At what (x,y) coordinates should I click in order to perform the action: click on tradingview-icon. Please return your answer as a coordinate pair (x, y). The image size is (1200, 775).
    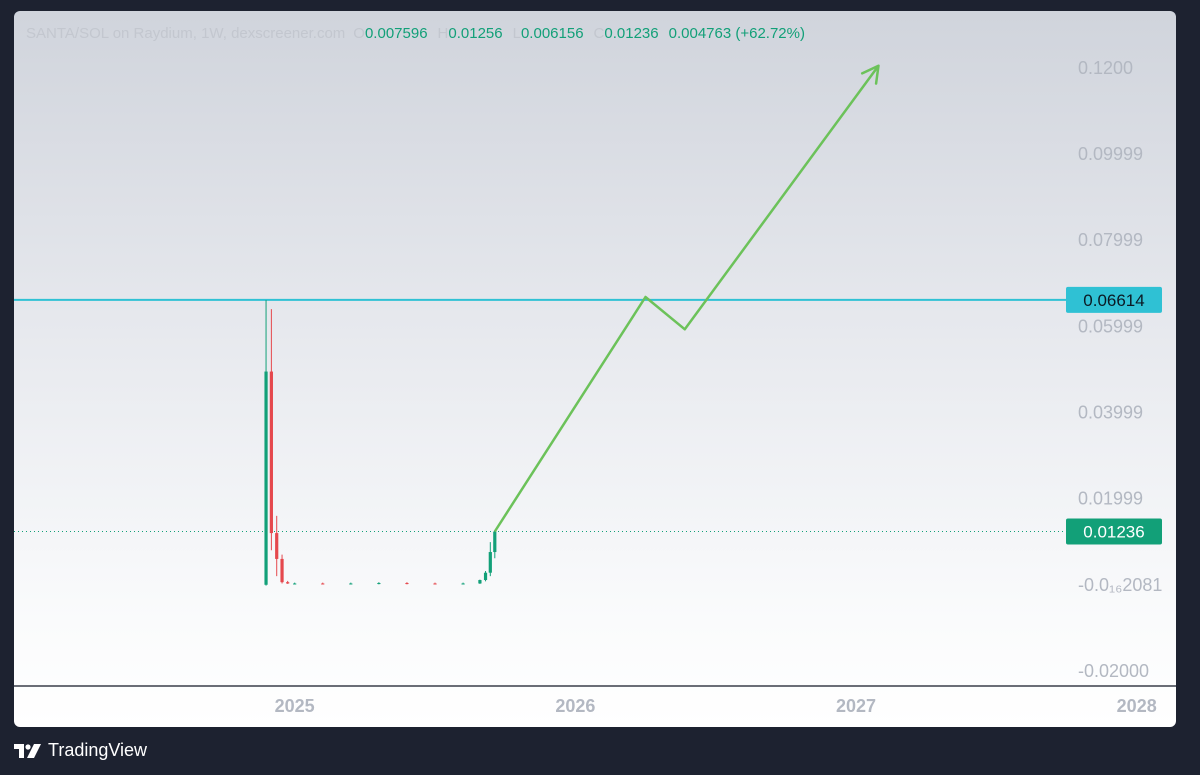
    Looking at the image, I should click on (27, 750).